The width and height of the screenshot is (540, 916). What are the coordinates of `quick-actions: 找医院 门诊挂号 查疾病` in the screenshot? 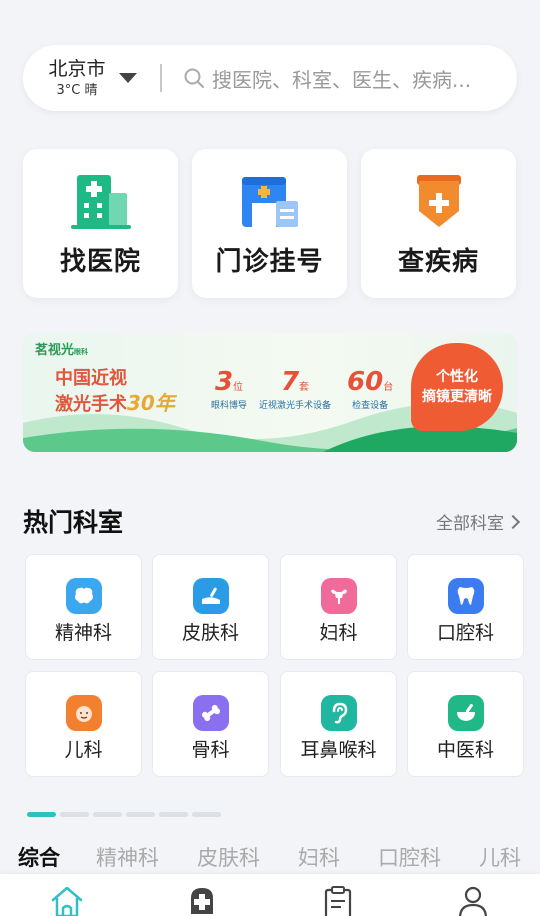 It's located at (270, 223).